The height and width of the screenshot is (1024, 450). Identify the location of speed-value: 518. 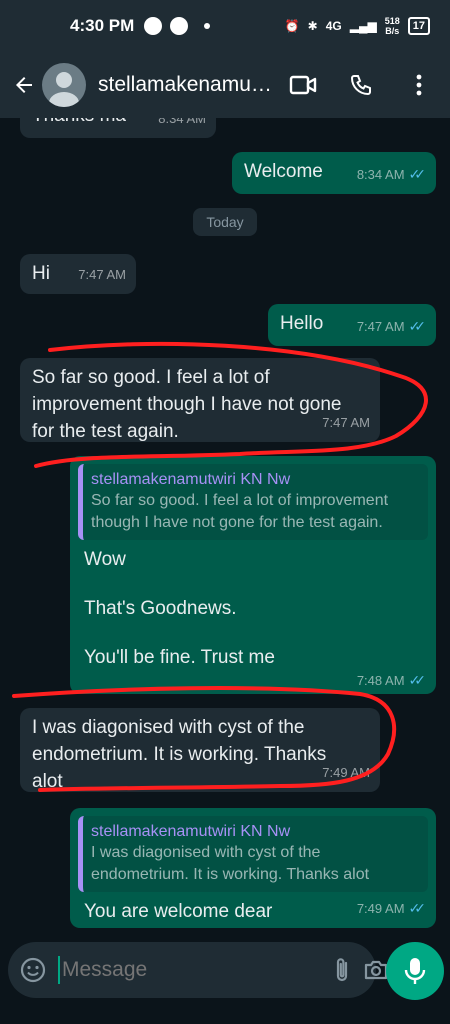
(392, 21).